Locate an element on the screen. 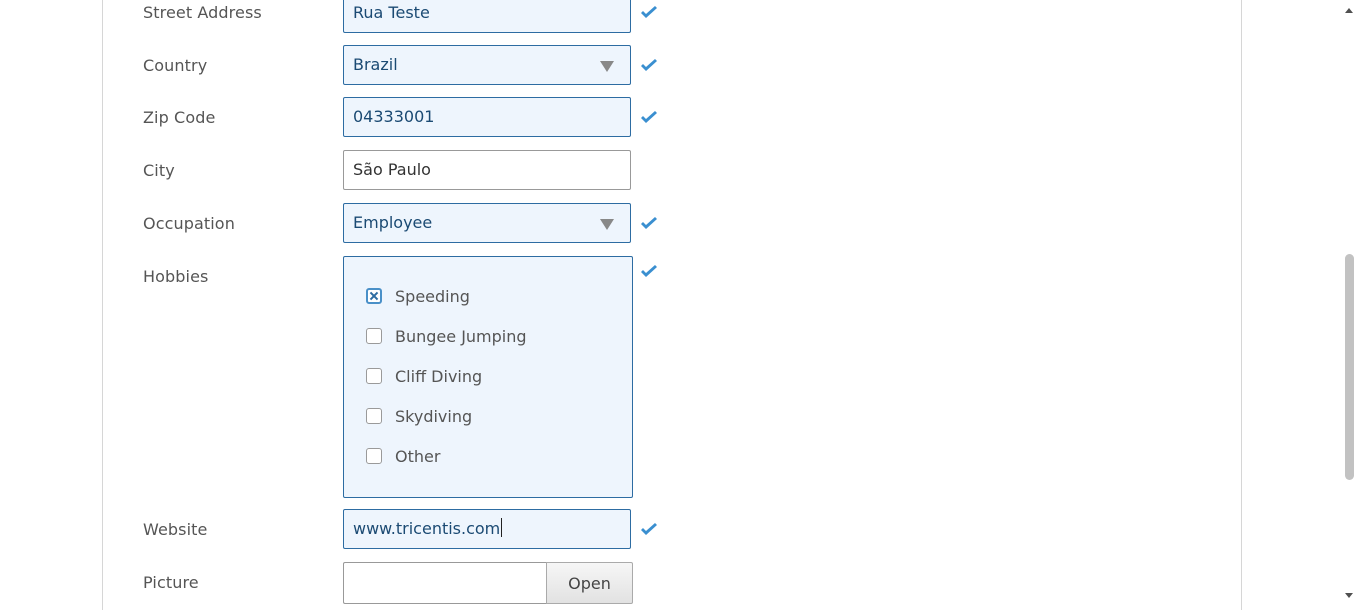 The width and height of the screenshot is (1358, 610). scroll-up-arrow-icon is located at coordinates (1349, 10).